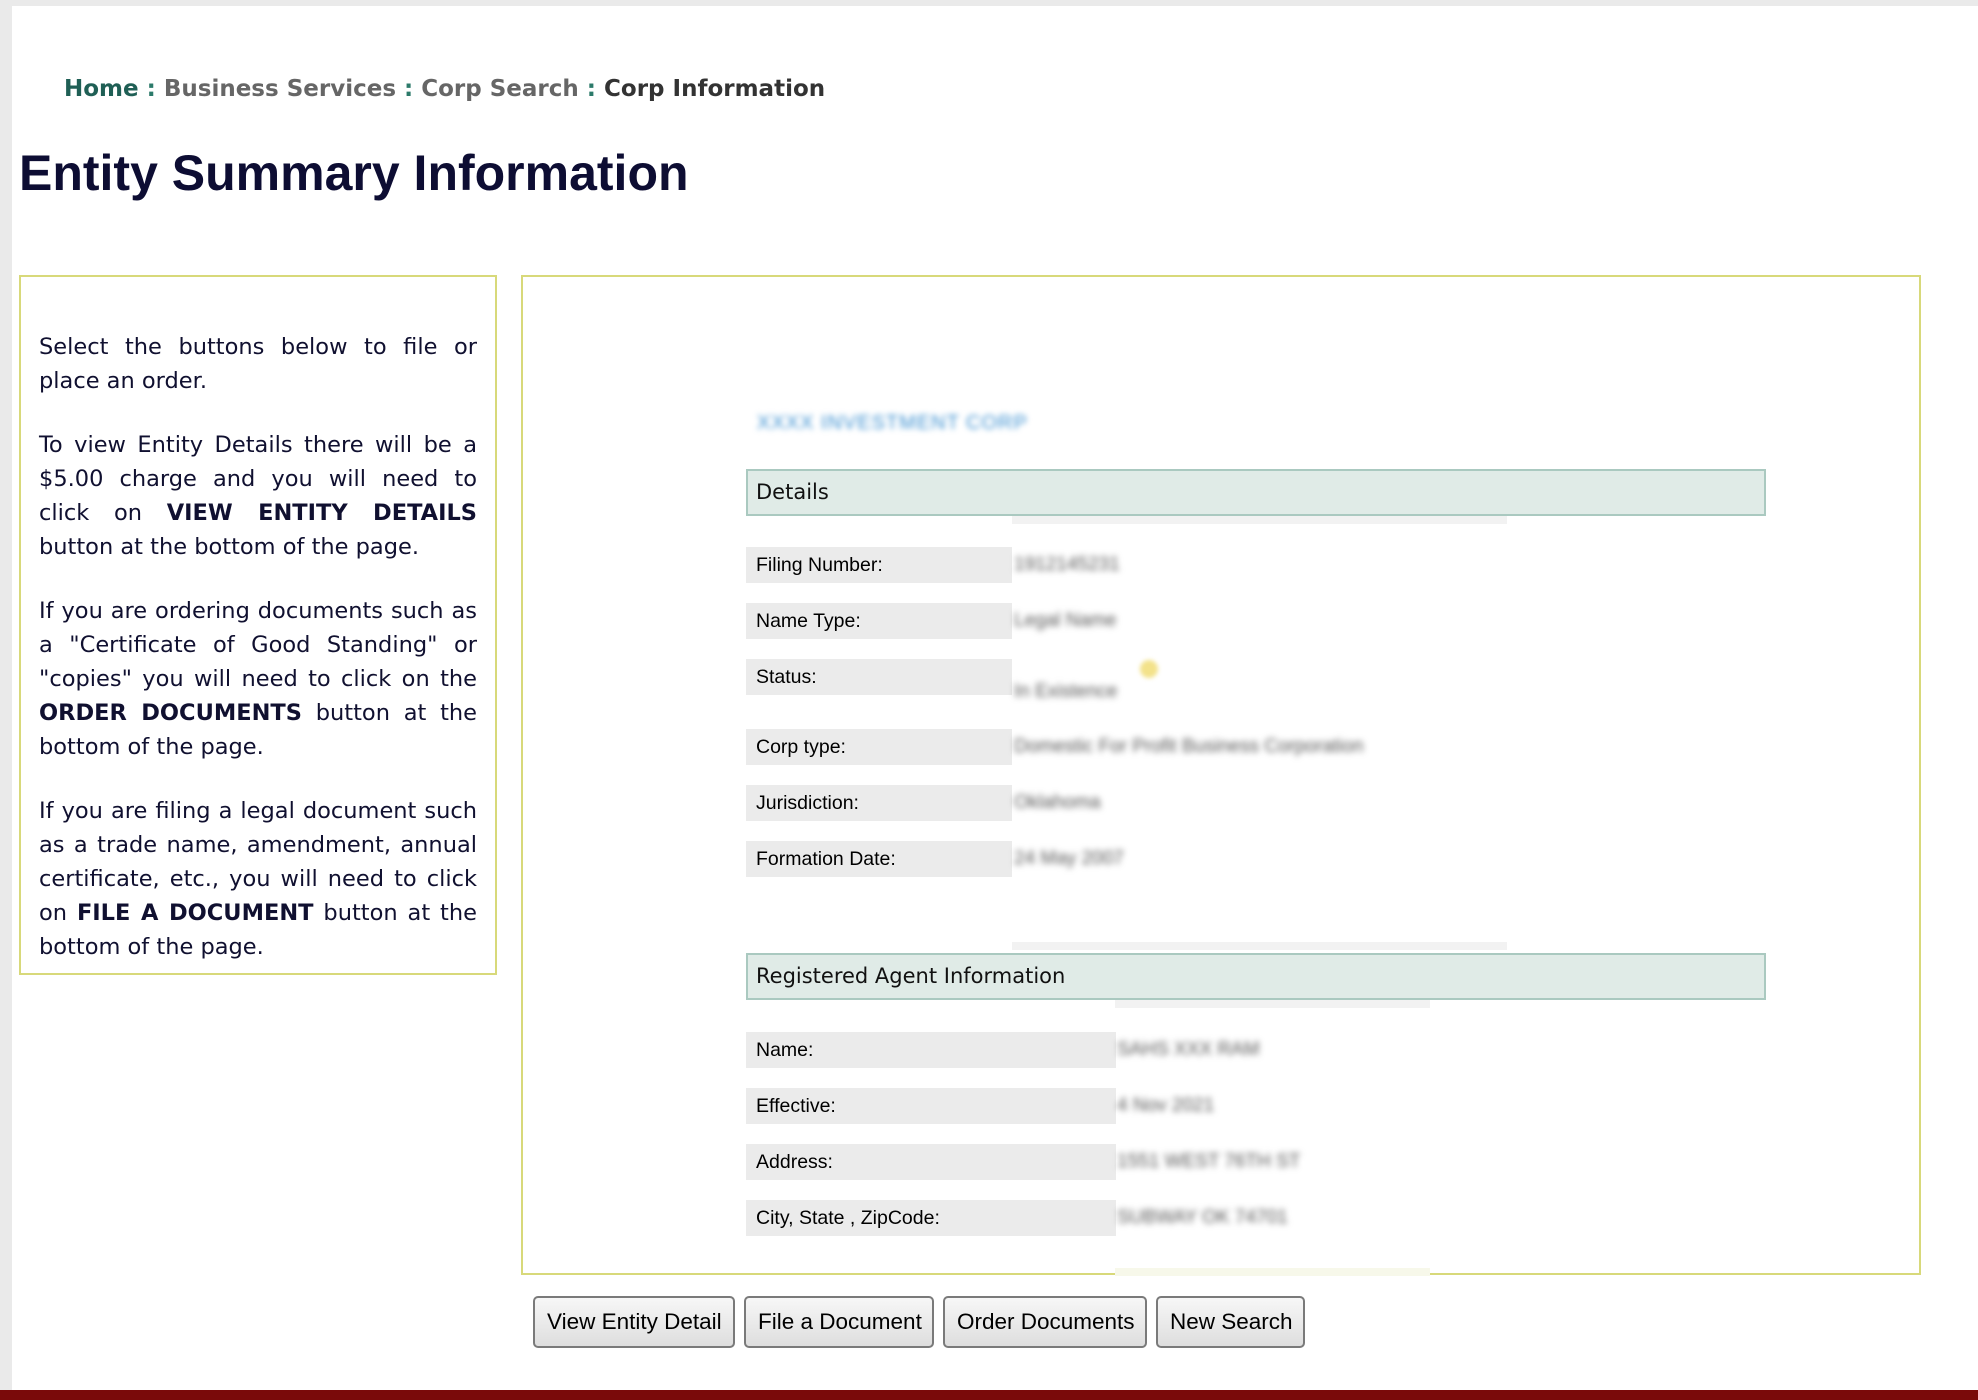  I want to click on filing-number-value: 1912145231, so click(1067, 564).